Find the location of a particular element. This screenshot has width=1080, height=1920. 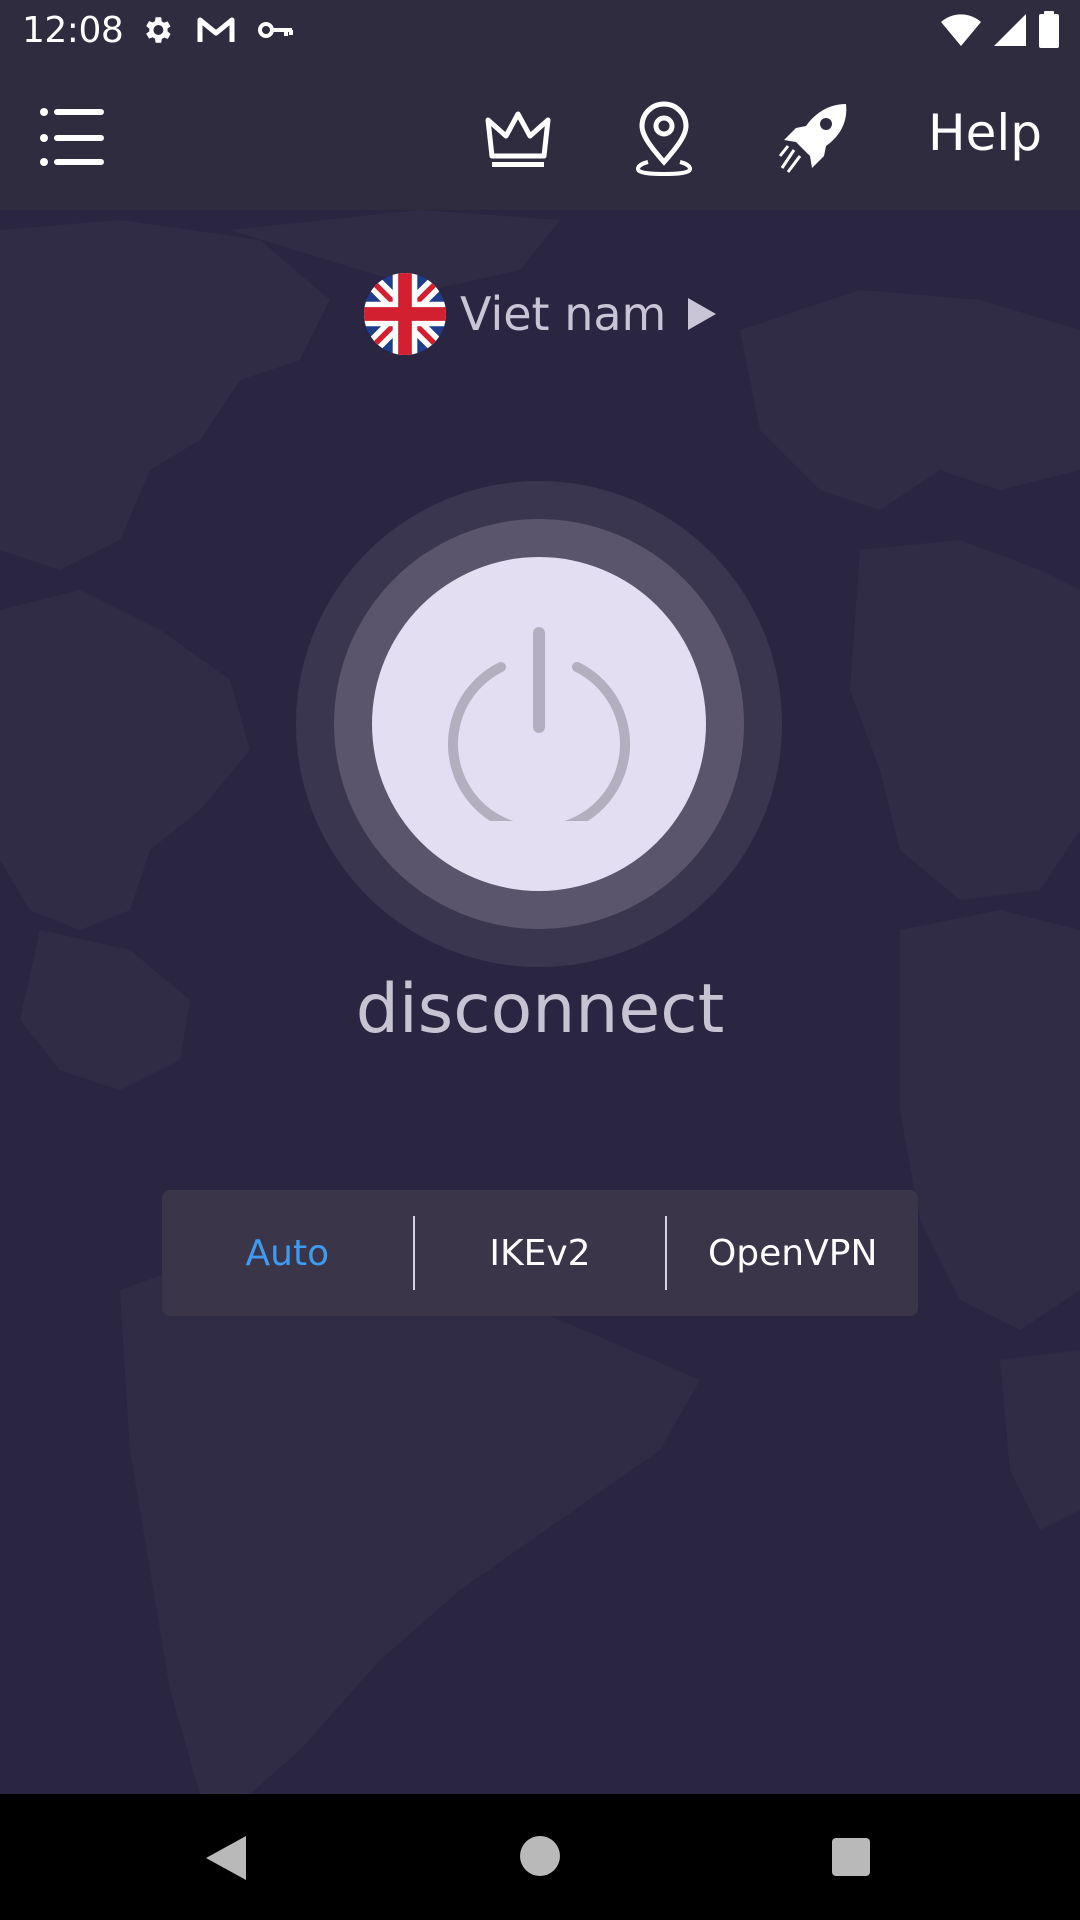

crown-icon is located at coordinates (518, 139).